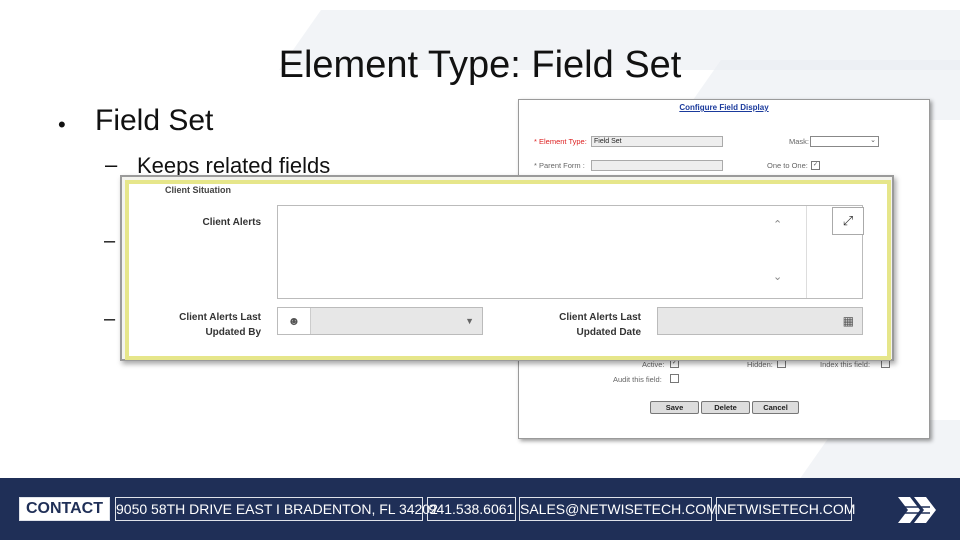 The width and height of the screenshot is (960, 540). What do you see at coordinates (777, 276) in the screenshot?
I see `scroll-down-icon: ⌄` at bounding box center [777, 276].